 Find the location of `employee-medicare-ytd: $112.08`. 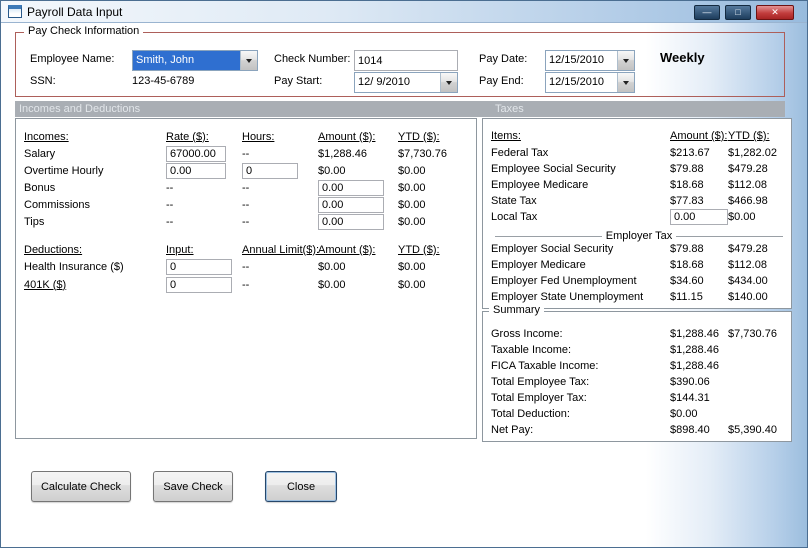

employee-medicare-ytd: $112.08 is located at coordinates (747, 185).